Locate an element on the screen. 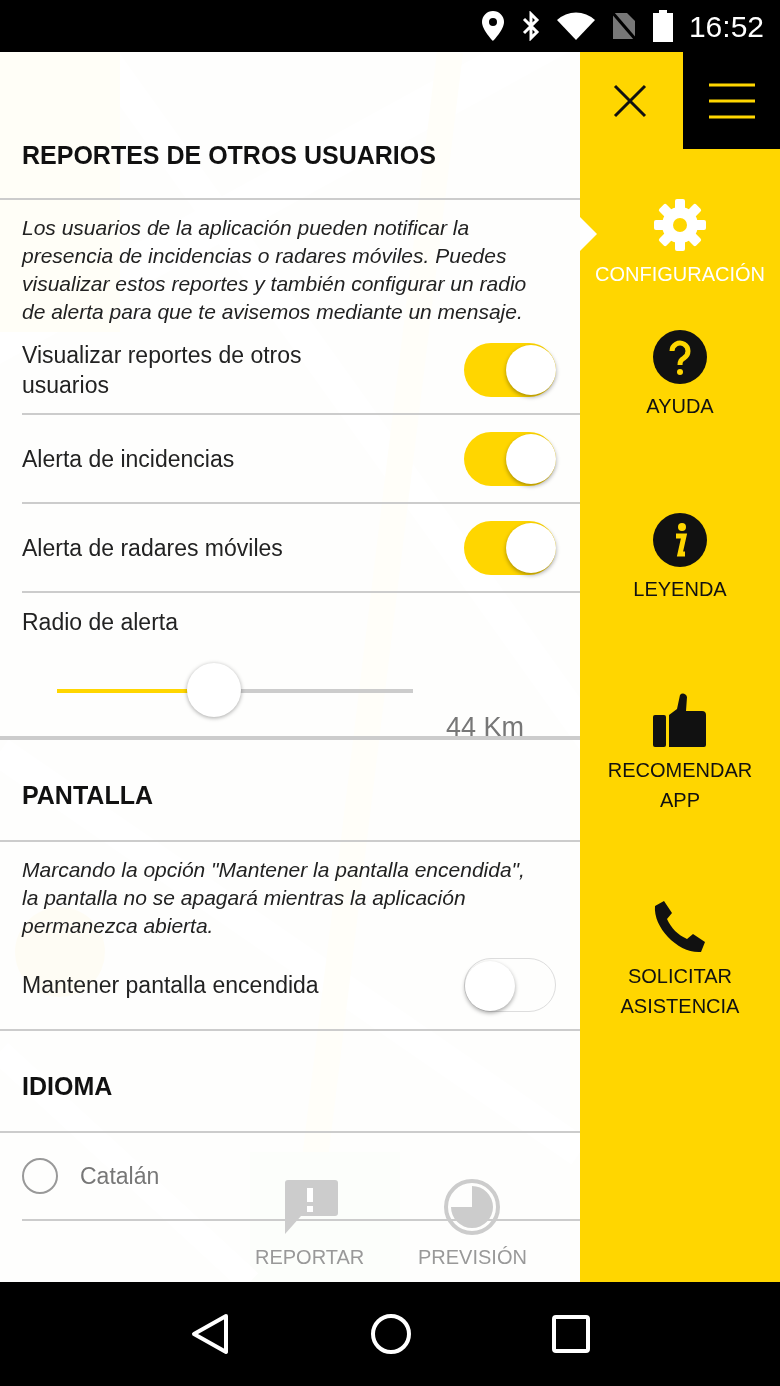 The image size is (780, 1386). setting-label: Radio de alerta is located at coordinates (100, 622).